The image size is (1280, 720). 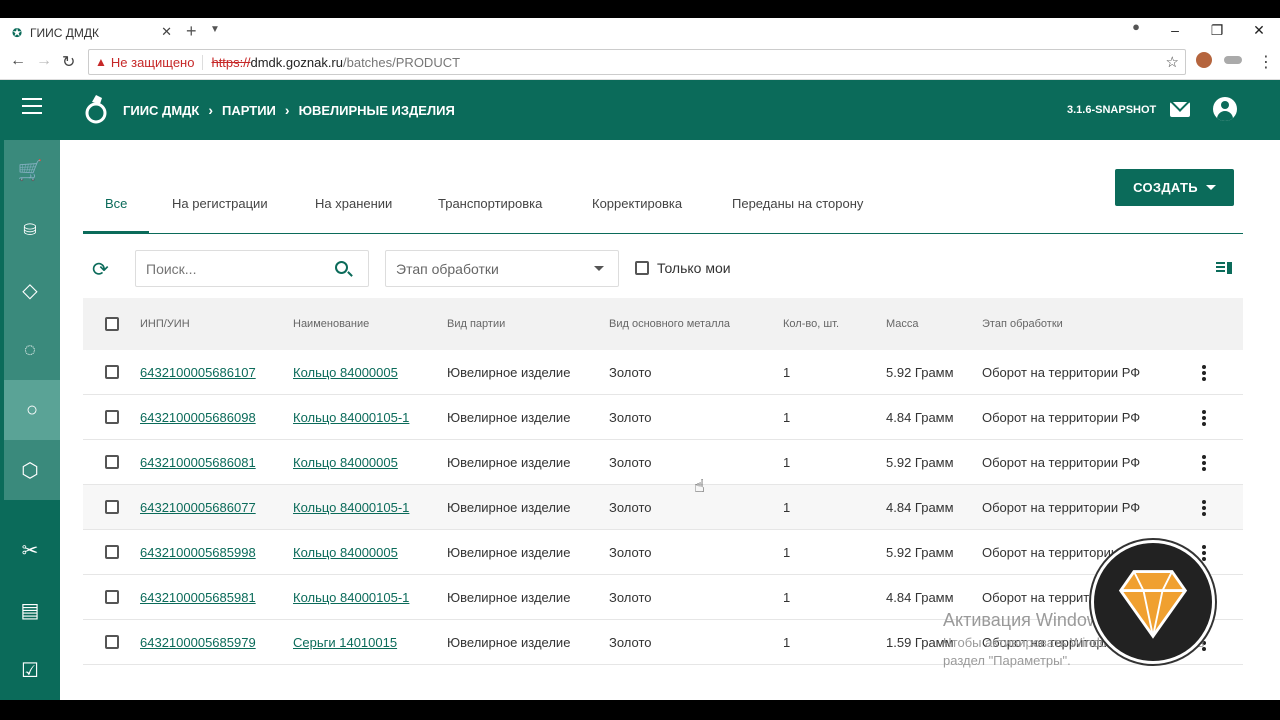 I want to click on column-header: Вид партии, so click(x=476, y=324).